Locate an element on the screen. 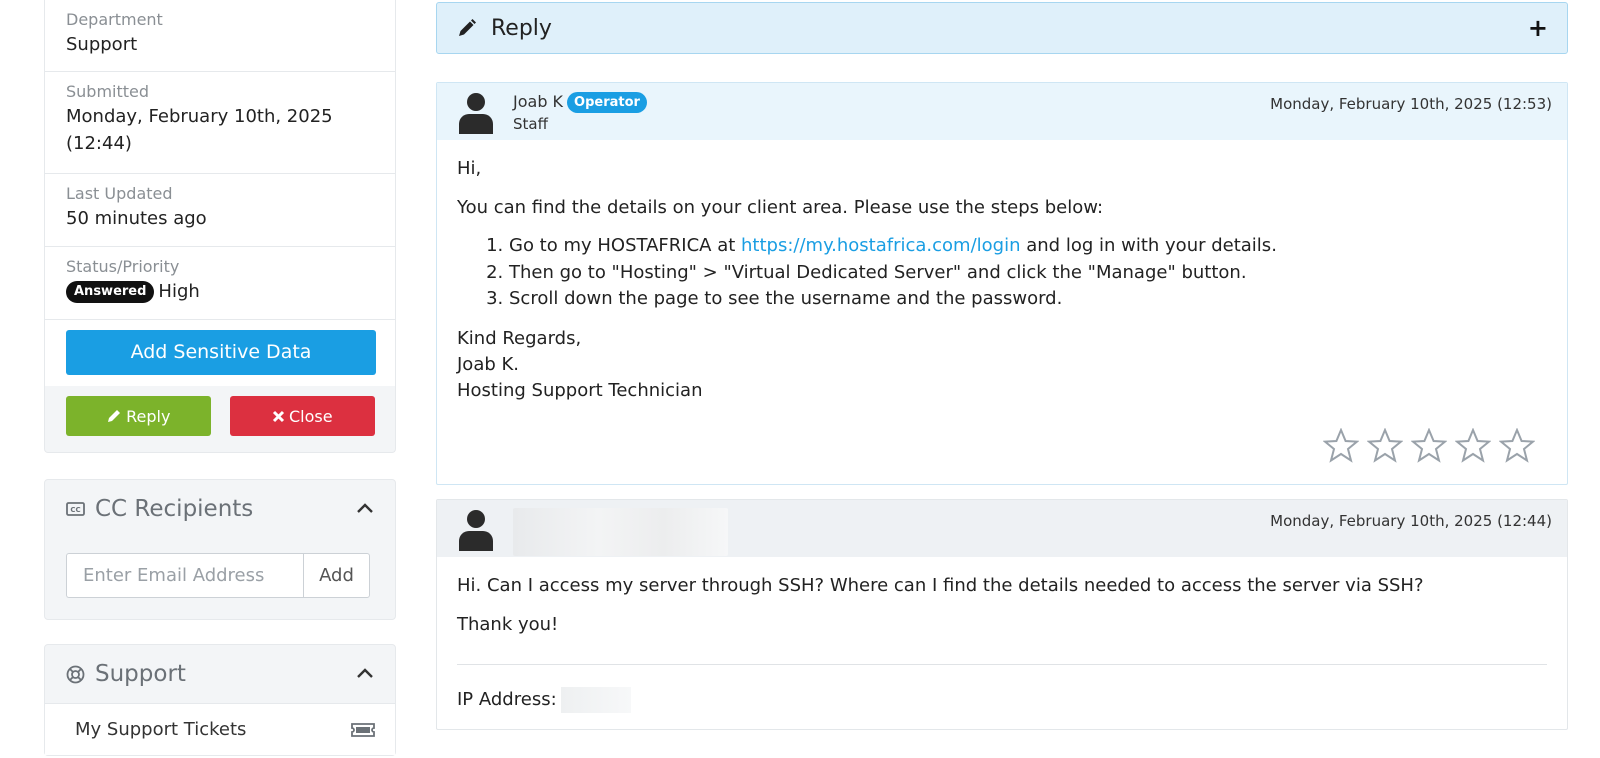  message-author: Joab K Operator is located at coordinates (580, 102).